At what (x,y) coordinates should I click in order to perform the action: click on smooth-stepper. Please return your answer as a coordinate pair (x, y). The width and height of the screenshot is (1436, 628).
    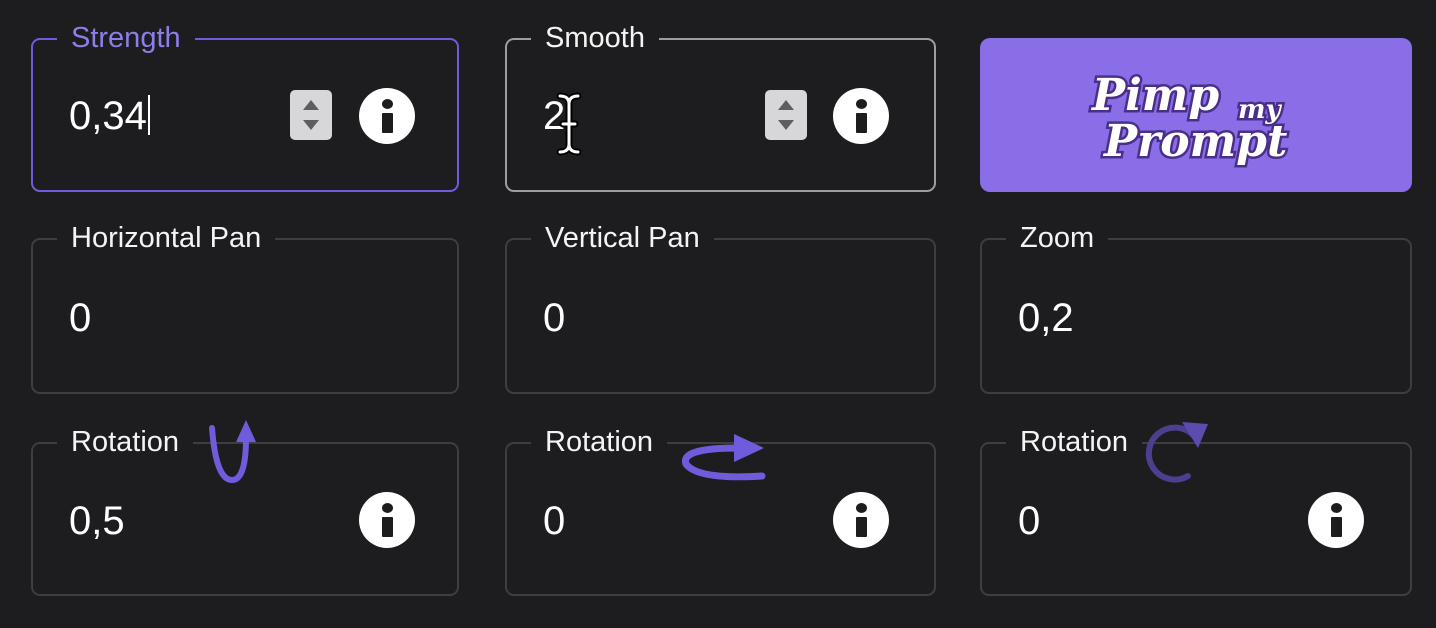
    Looking at the image, I should click on (786, 115).